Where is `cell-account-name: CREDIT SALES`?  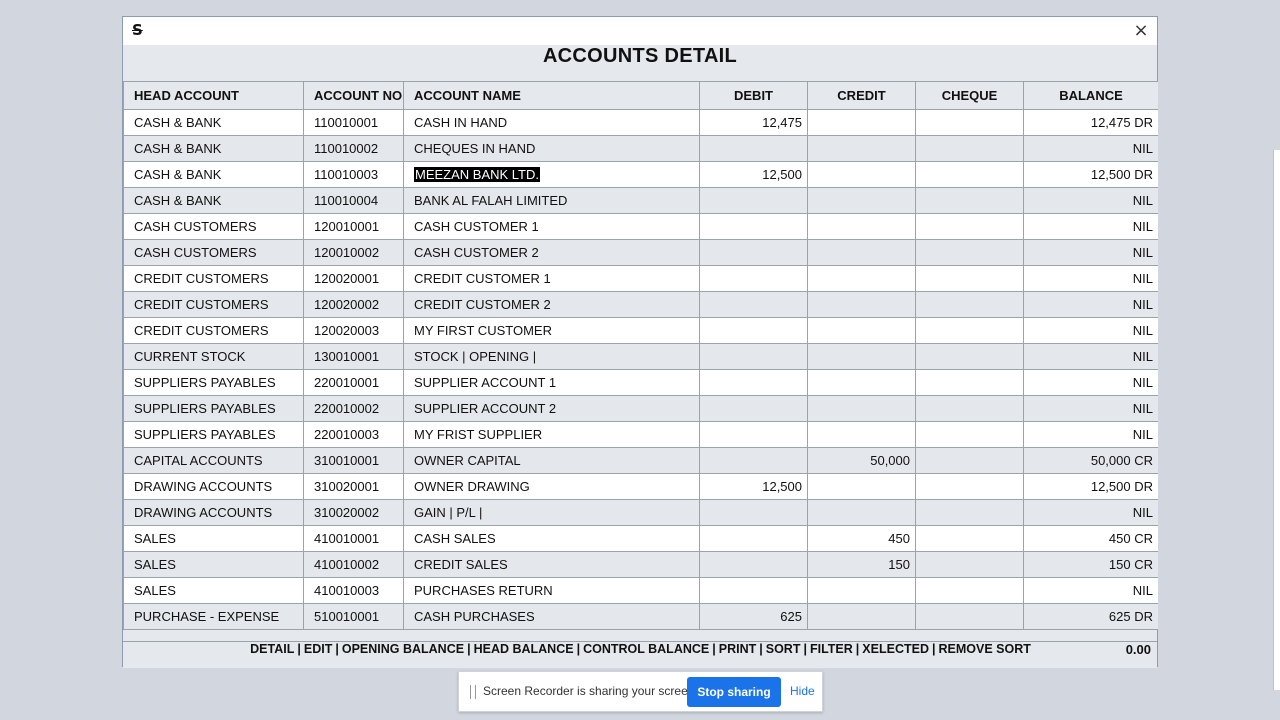 cell-account-name: CREDIT SALES is located at coordinates (551, 564).